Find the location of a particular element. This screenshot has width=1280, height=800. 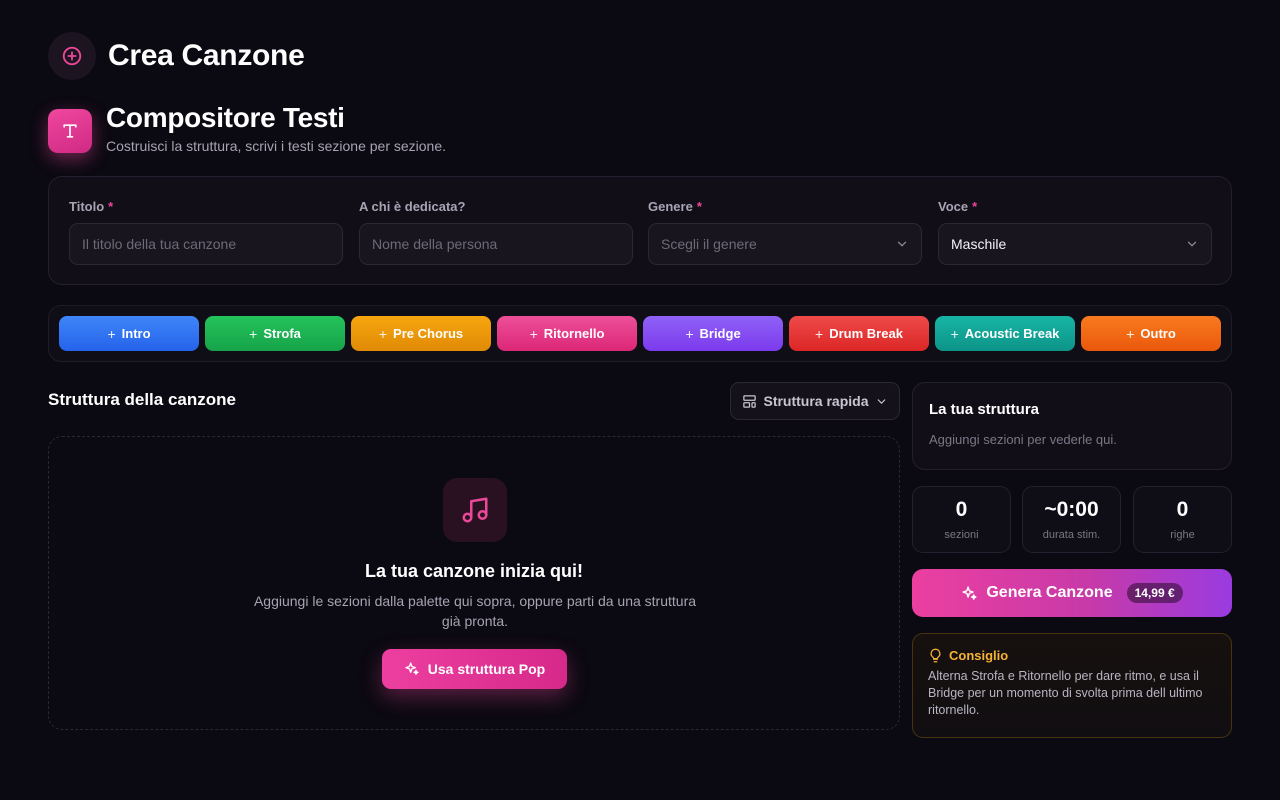

page-header: Crea Canzone is located at coordinates (176, 56).